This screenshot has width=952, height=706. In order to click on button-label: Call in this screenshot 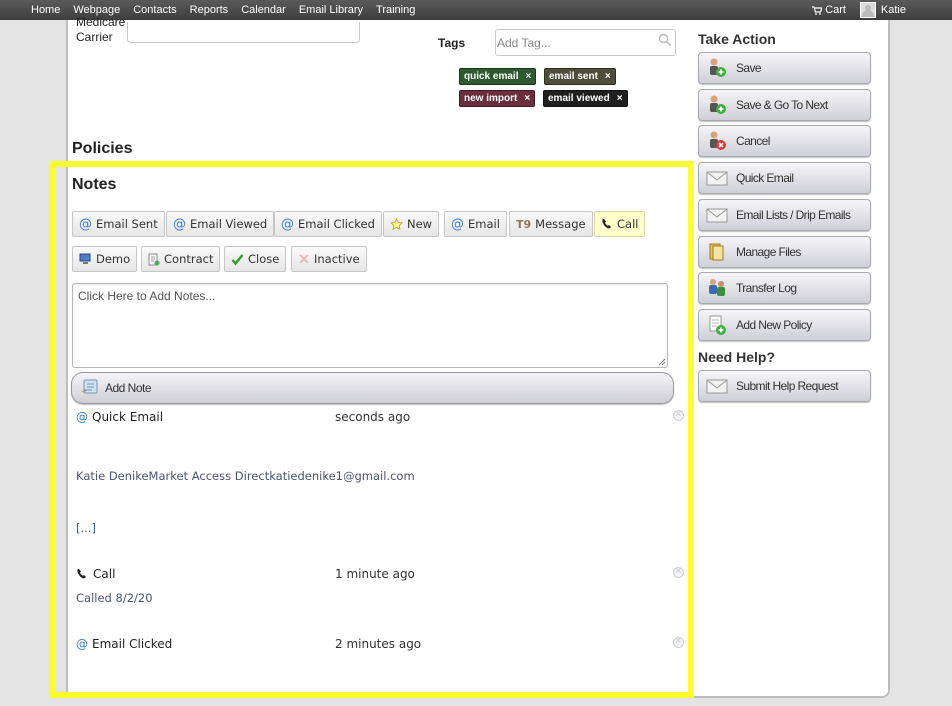, I will do `click(628, 224)`.